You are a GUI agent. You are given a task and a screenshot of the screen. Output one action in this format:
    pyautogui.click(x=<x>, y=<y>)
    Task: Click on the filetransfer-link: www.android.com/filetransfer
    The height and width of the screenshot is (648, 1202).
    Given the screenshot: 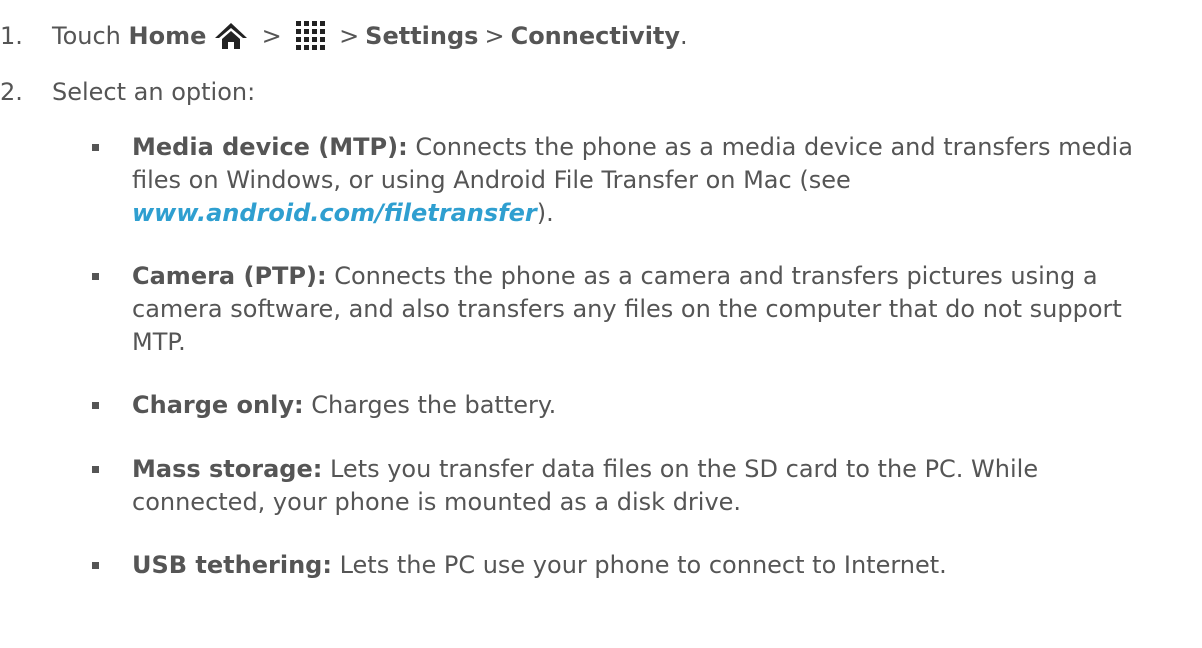 What is the action you would take?
    pyautogui.click(x=334, y=213)
    